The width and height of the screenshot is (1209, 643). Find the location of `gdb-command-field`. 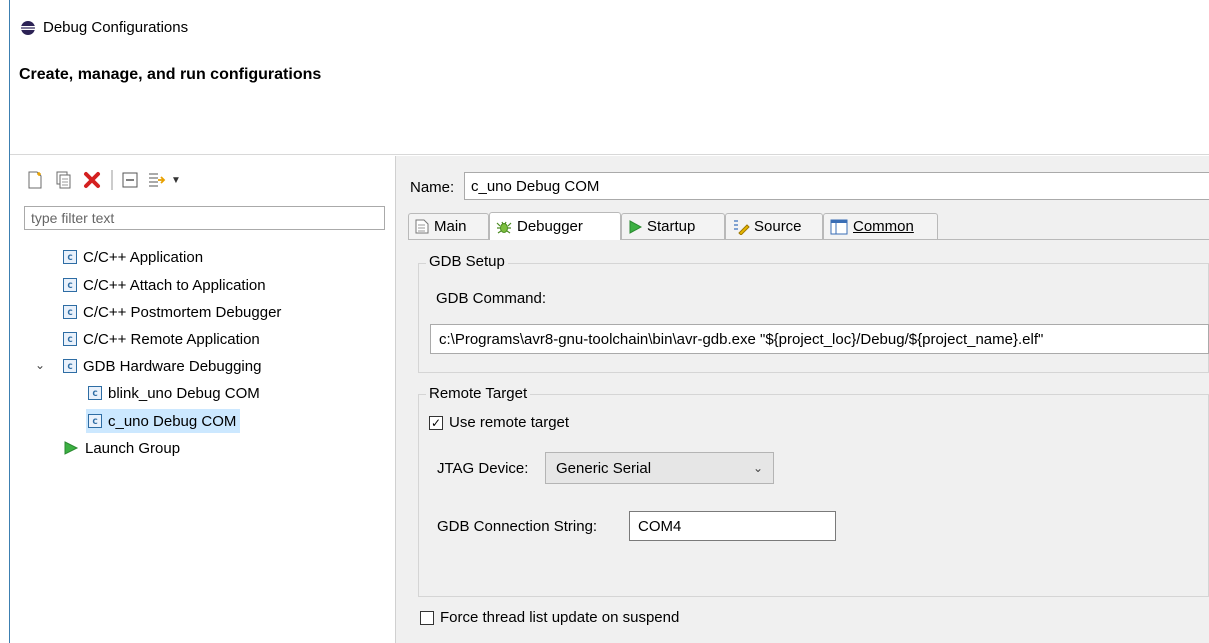

gdb-command-field is located at coordinates (819, 339).